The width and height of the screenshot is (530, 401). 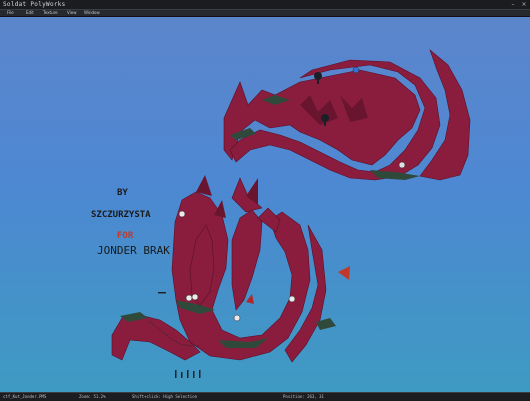 What do you see at coordinates (92, 13) in the screenshot?
I see `menu-window: Window` at bounding box center [92, 13].